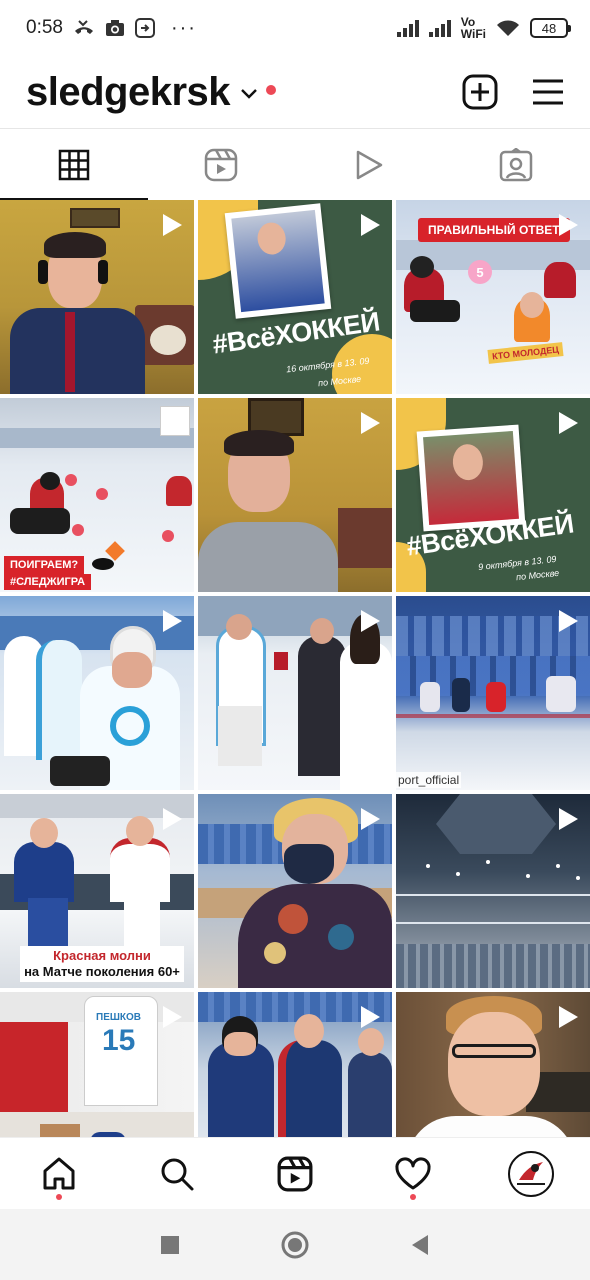 The height and width of the screenshot is (1280, 590). I want to click on avatar, so click(531, 1173).